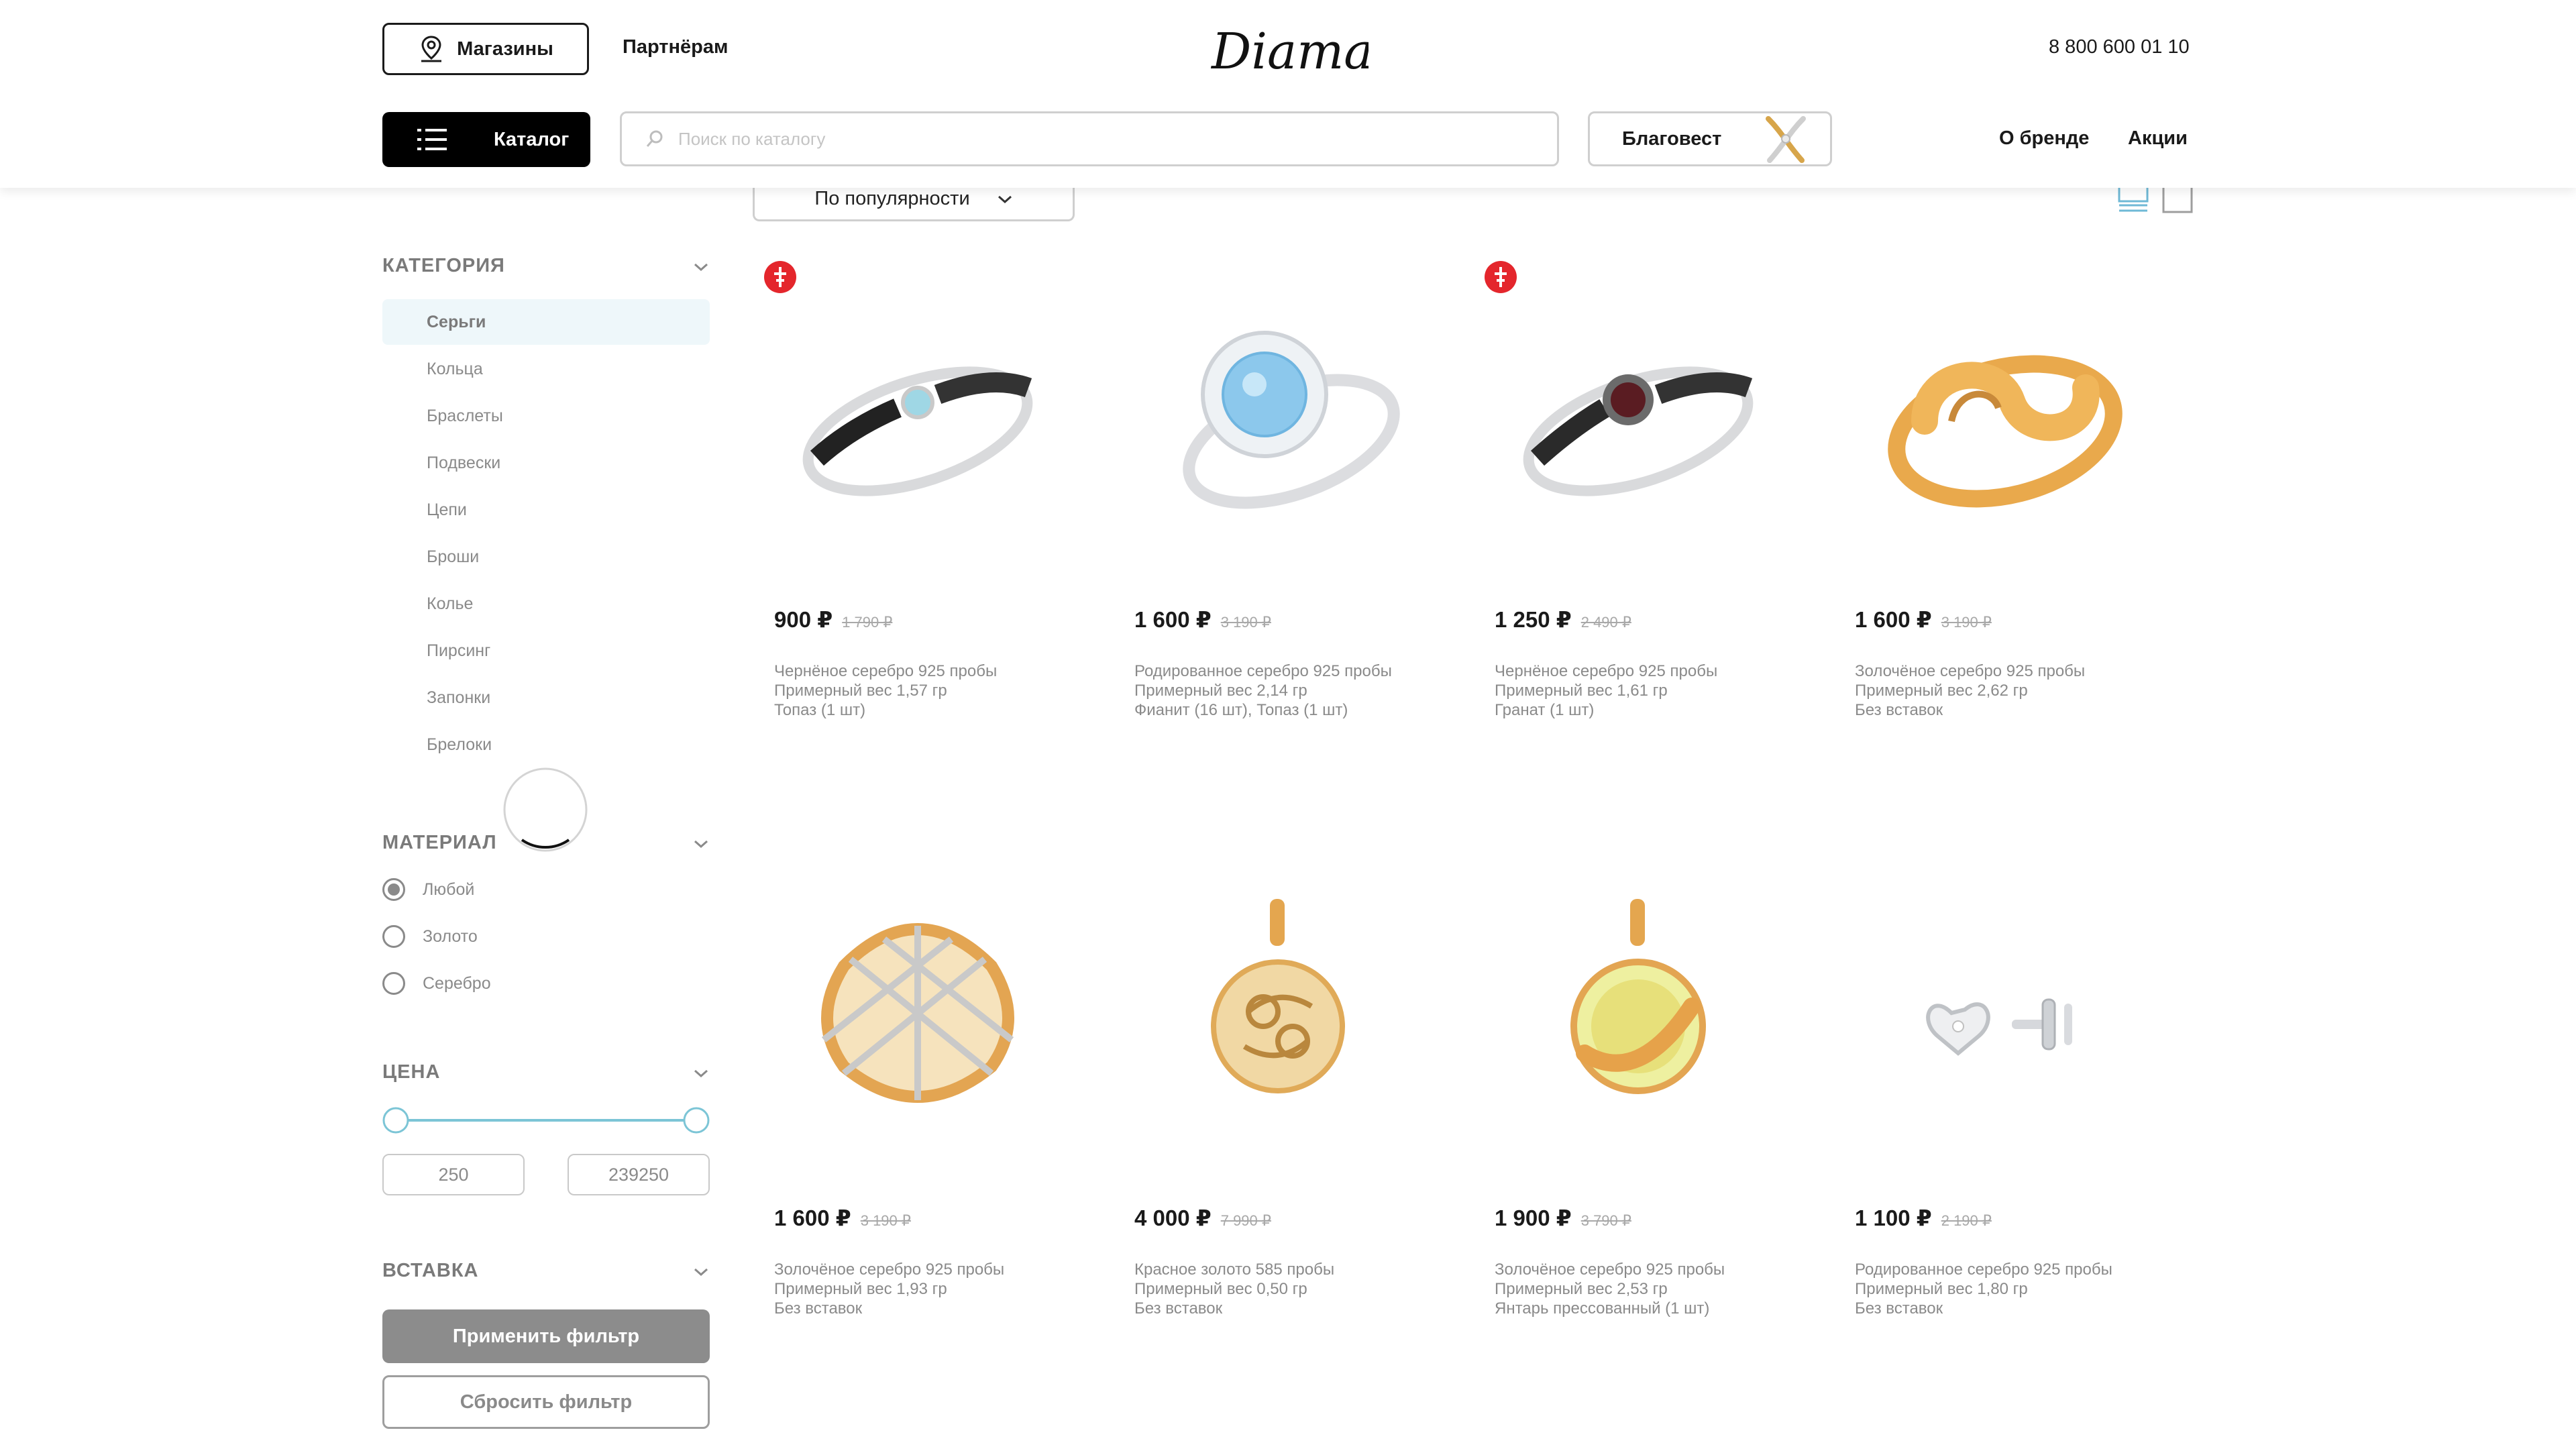 The height and width of the screenshot is (1449, 2576). I want to click on loading-spinner-icon, so click(545, 809).